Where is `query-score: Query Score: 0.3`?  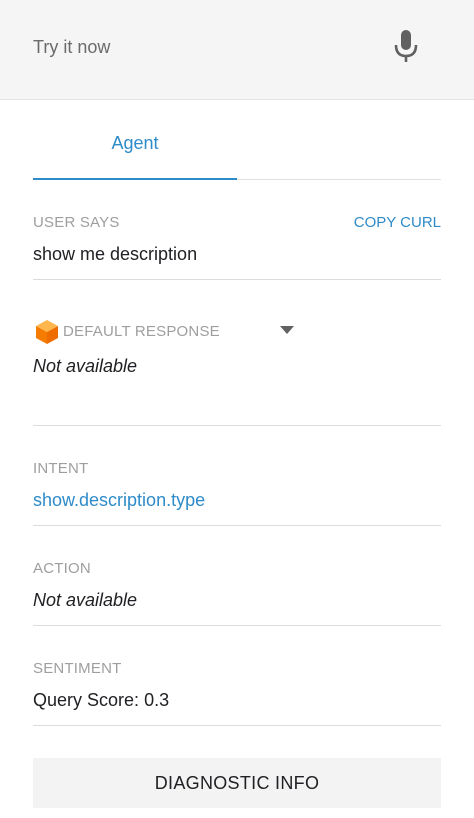
query-score: Query Score: 0.3 is located at coordinates (101, 700).